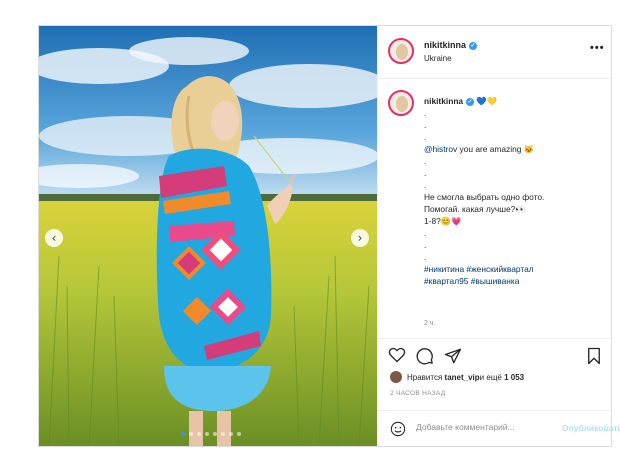 Image resolution: width=620 pixels, height=462 pixels. Describe the element at coordinates (401, 51) in the screenshot. I see `author-avatar` at that location.